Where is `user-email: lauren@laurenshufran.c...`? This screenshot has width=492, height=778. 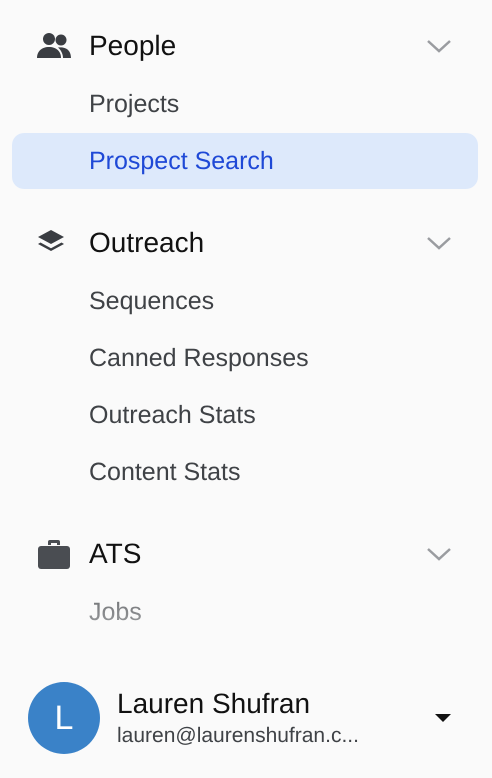
user-email: lauren@laurenshufran.c... is located at coordinates (238, 736).